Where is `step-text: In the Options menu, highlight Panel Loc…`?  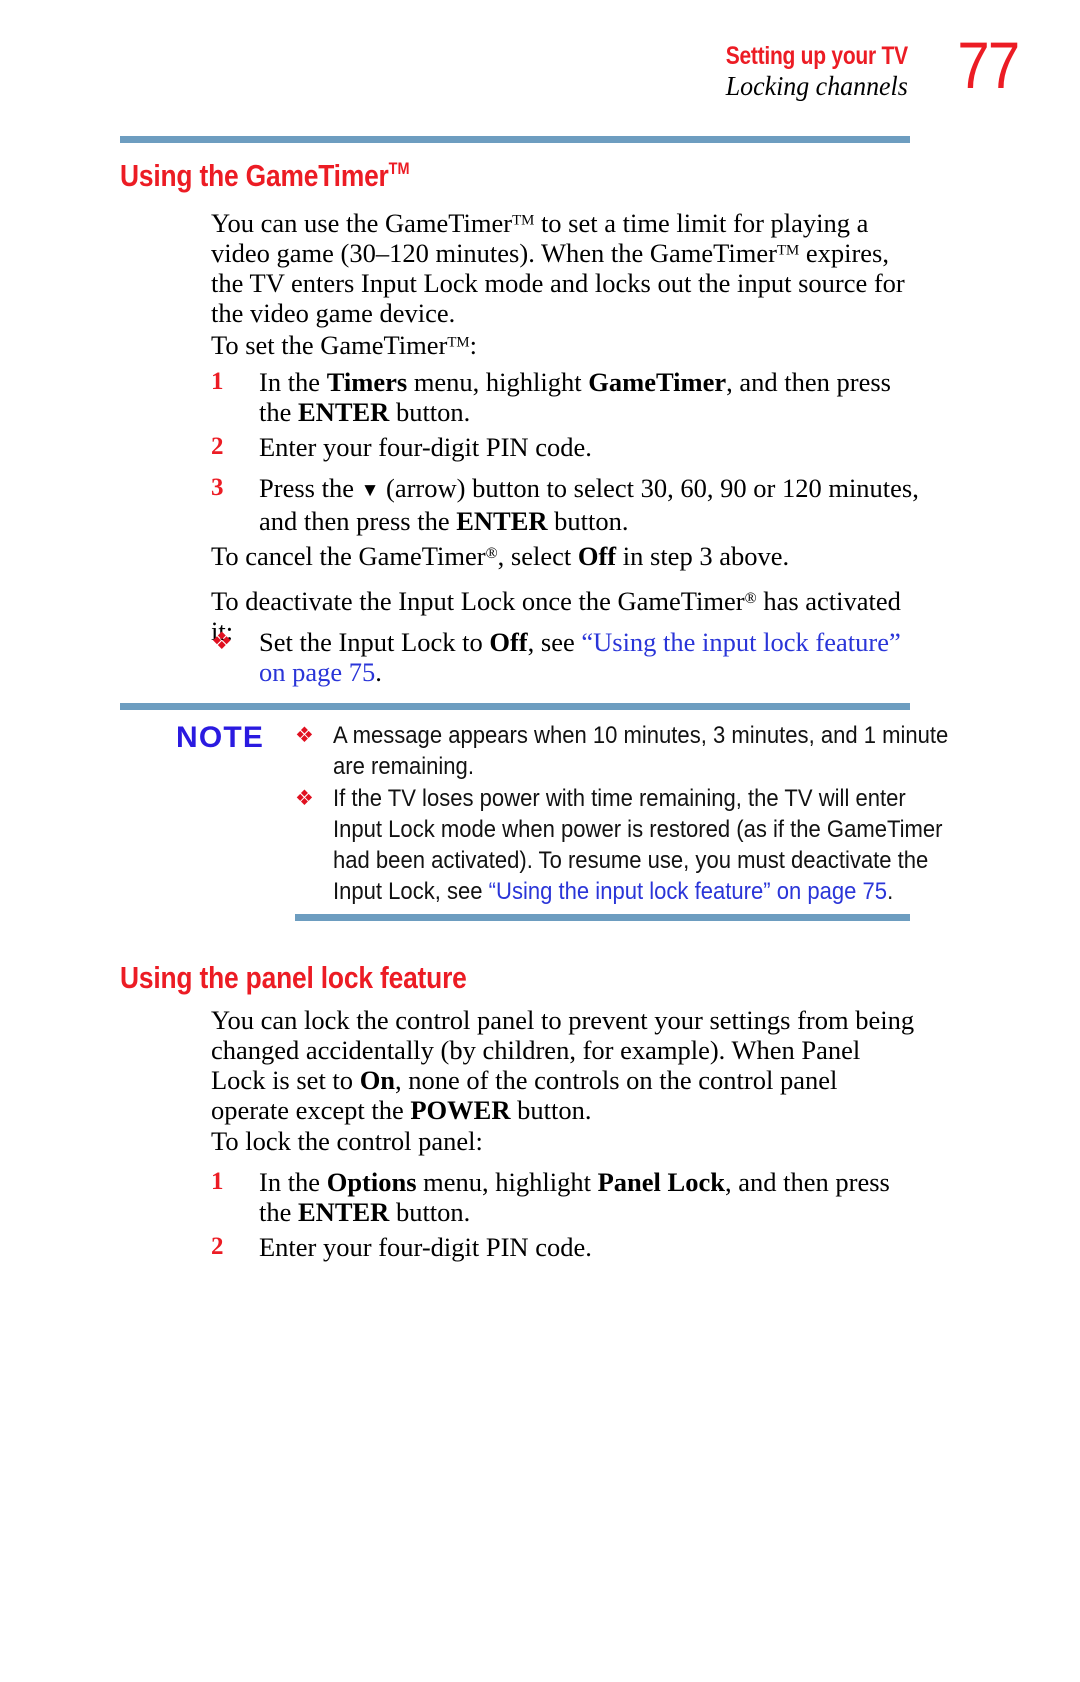
step-text: In the Options menu, highlight Panel Loc… is located at coordinates (574, 1197).